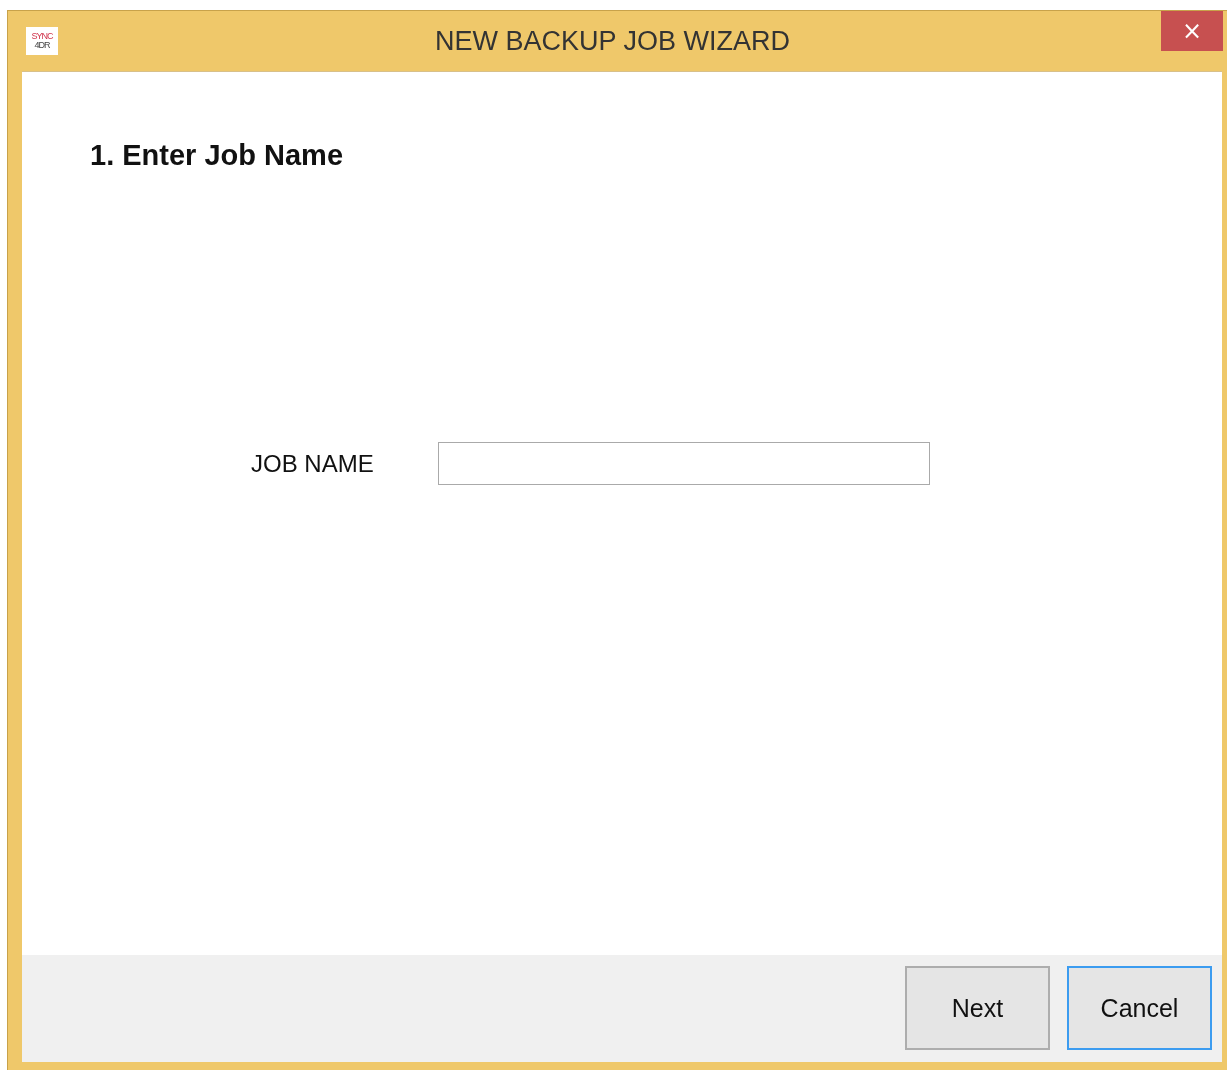 The width and height of the screenshot is (1227, 1070). Describe the element at coordinates (977, 1008) in the screenshot. I see `dialog-button: Next` at that location.